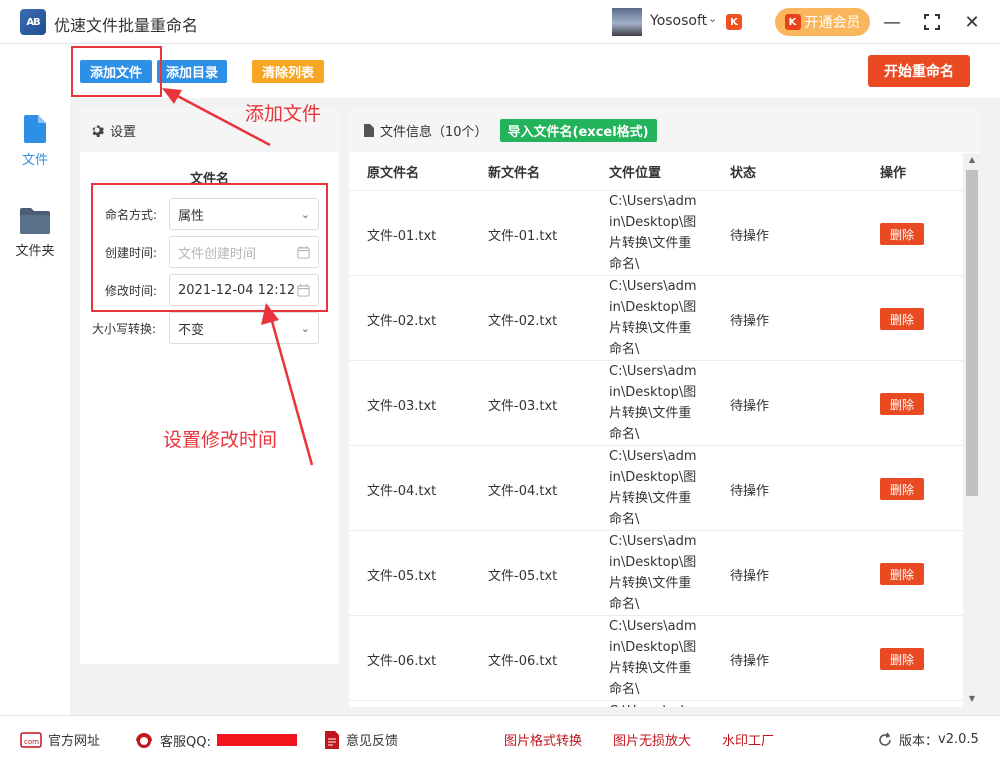 The height and width of the screenshot is (760, 1000). What do you see at coordinates (238, 277) in the screenshot?
I see `annotation-arrows` at bounding box center [238, 277].